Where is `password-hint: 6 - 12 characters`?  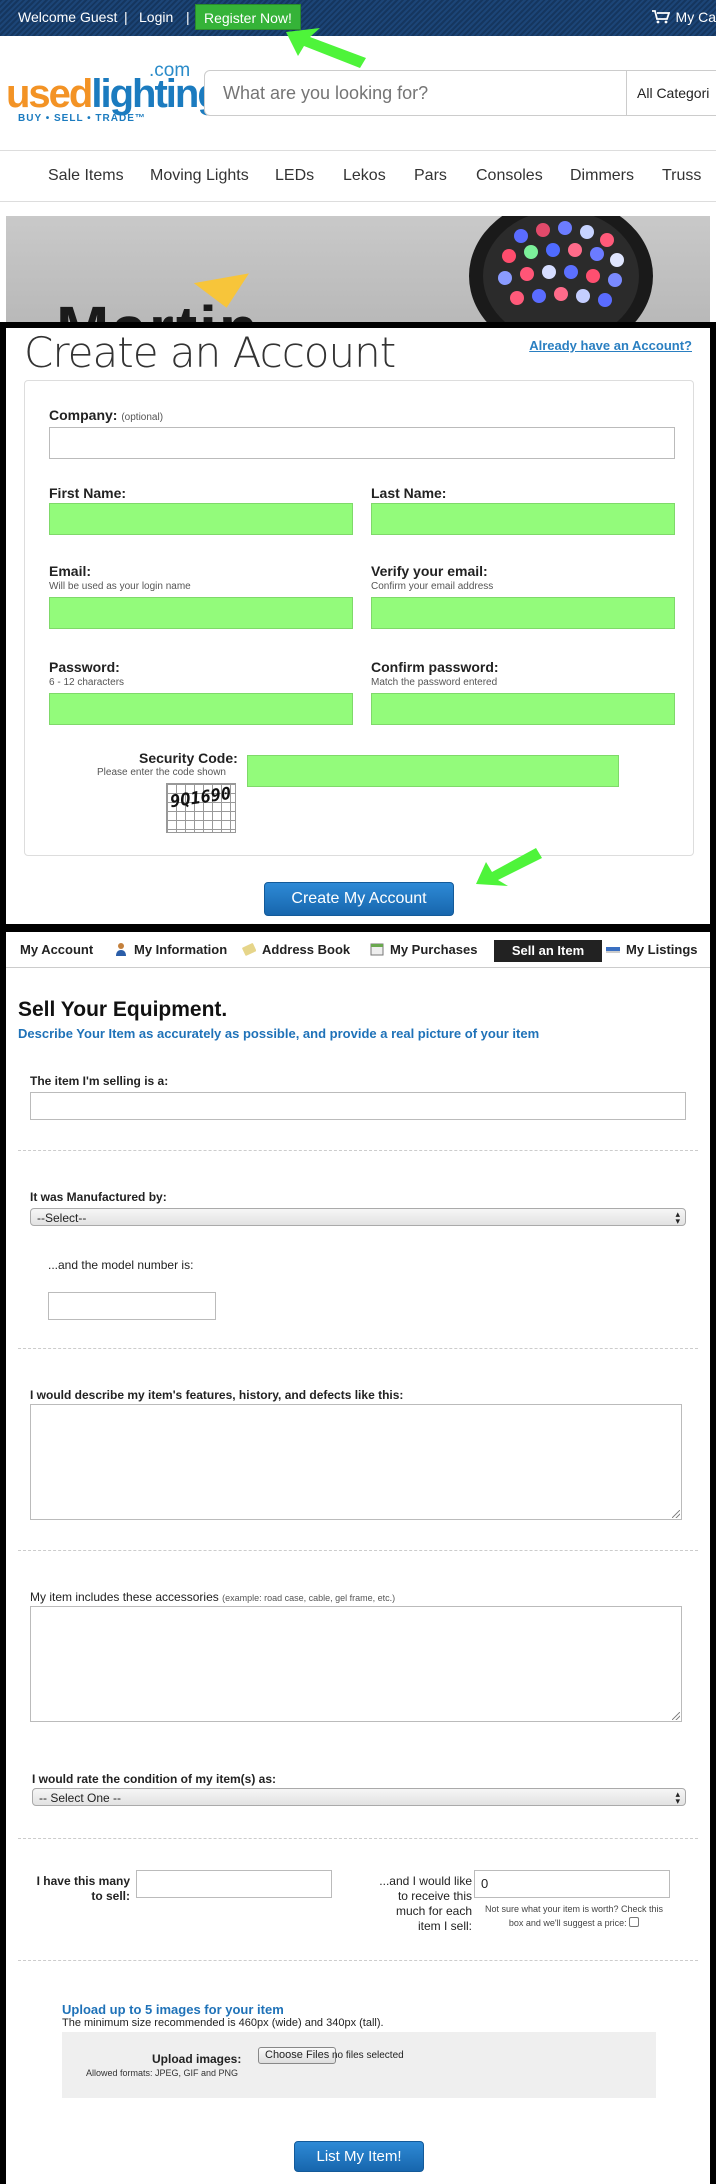 password-hint: 6 - 12 characters is located at coordinates (87, 682).